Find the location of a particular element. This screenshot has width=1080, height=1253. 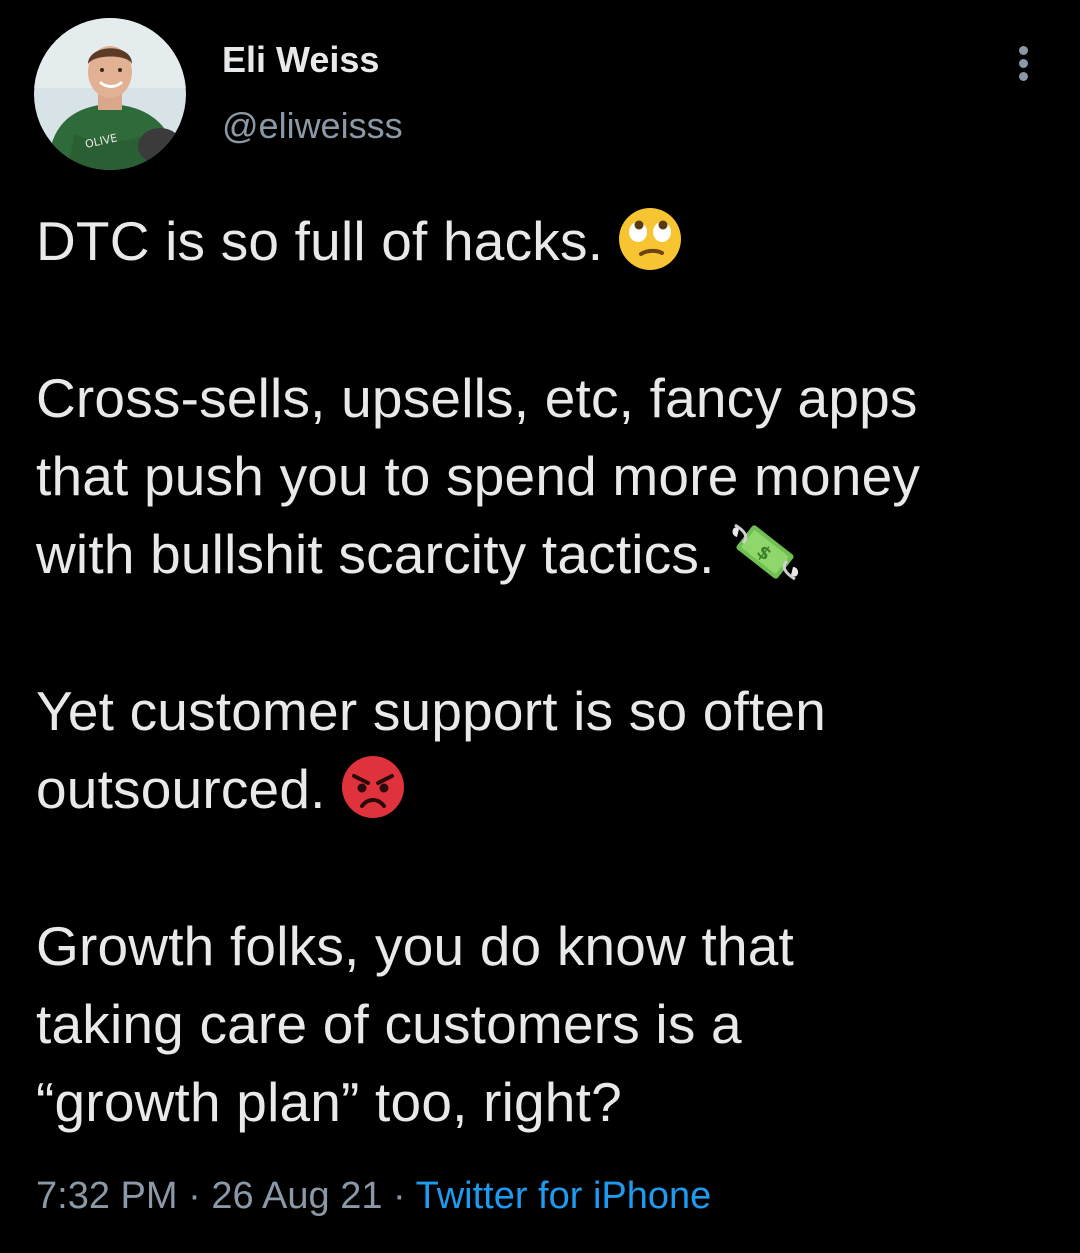

face-with-rolling-eyes-icon is located at coordinates (650, 239).